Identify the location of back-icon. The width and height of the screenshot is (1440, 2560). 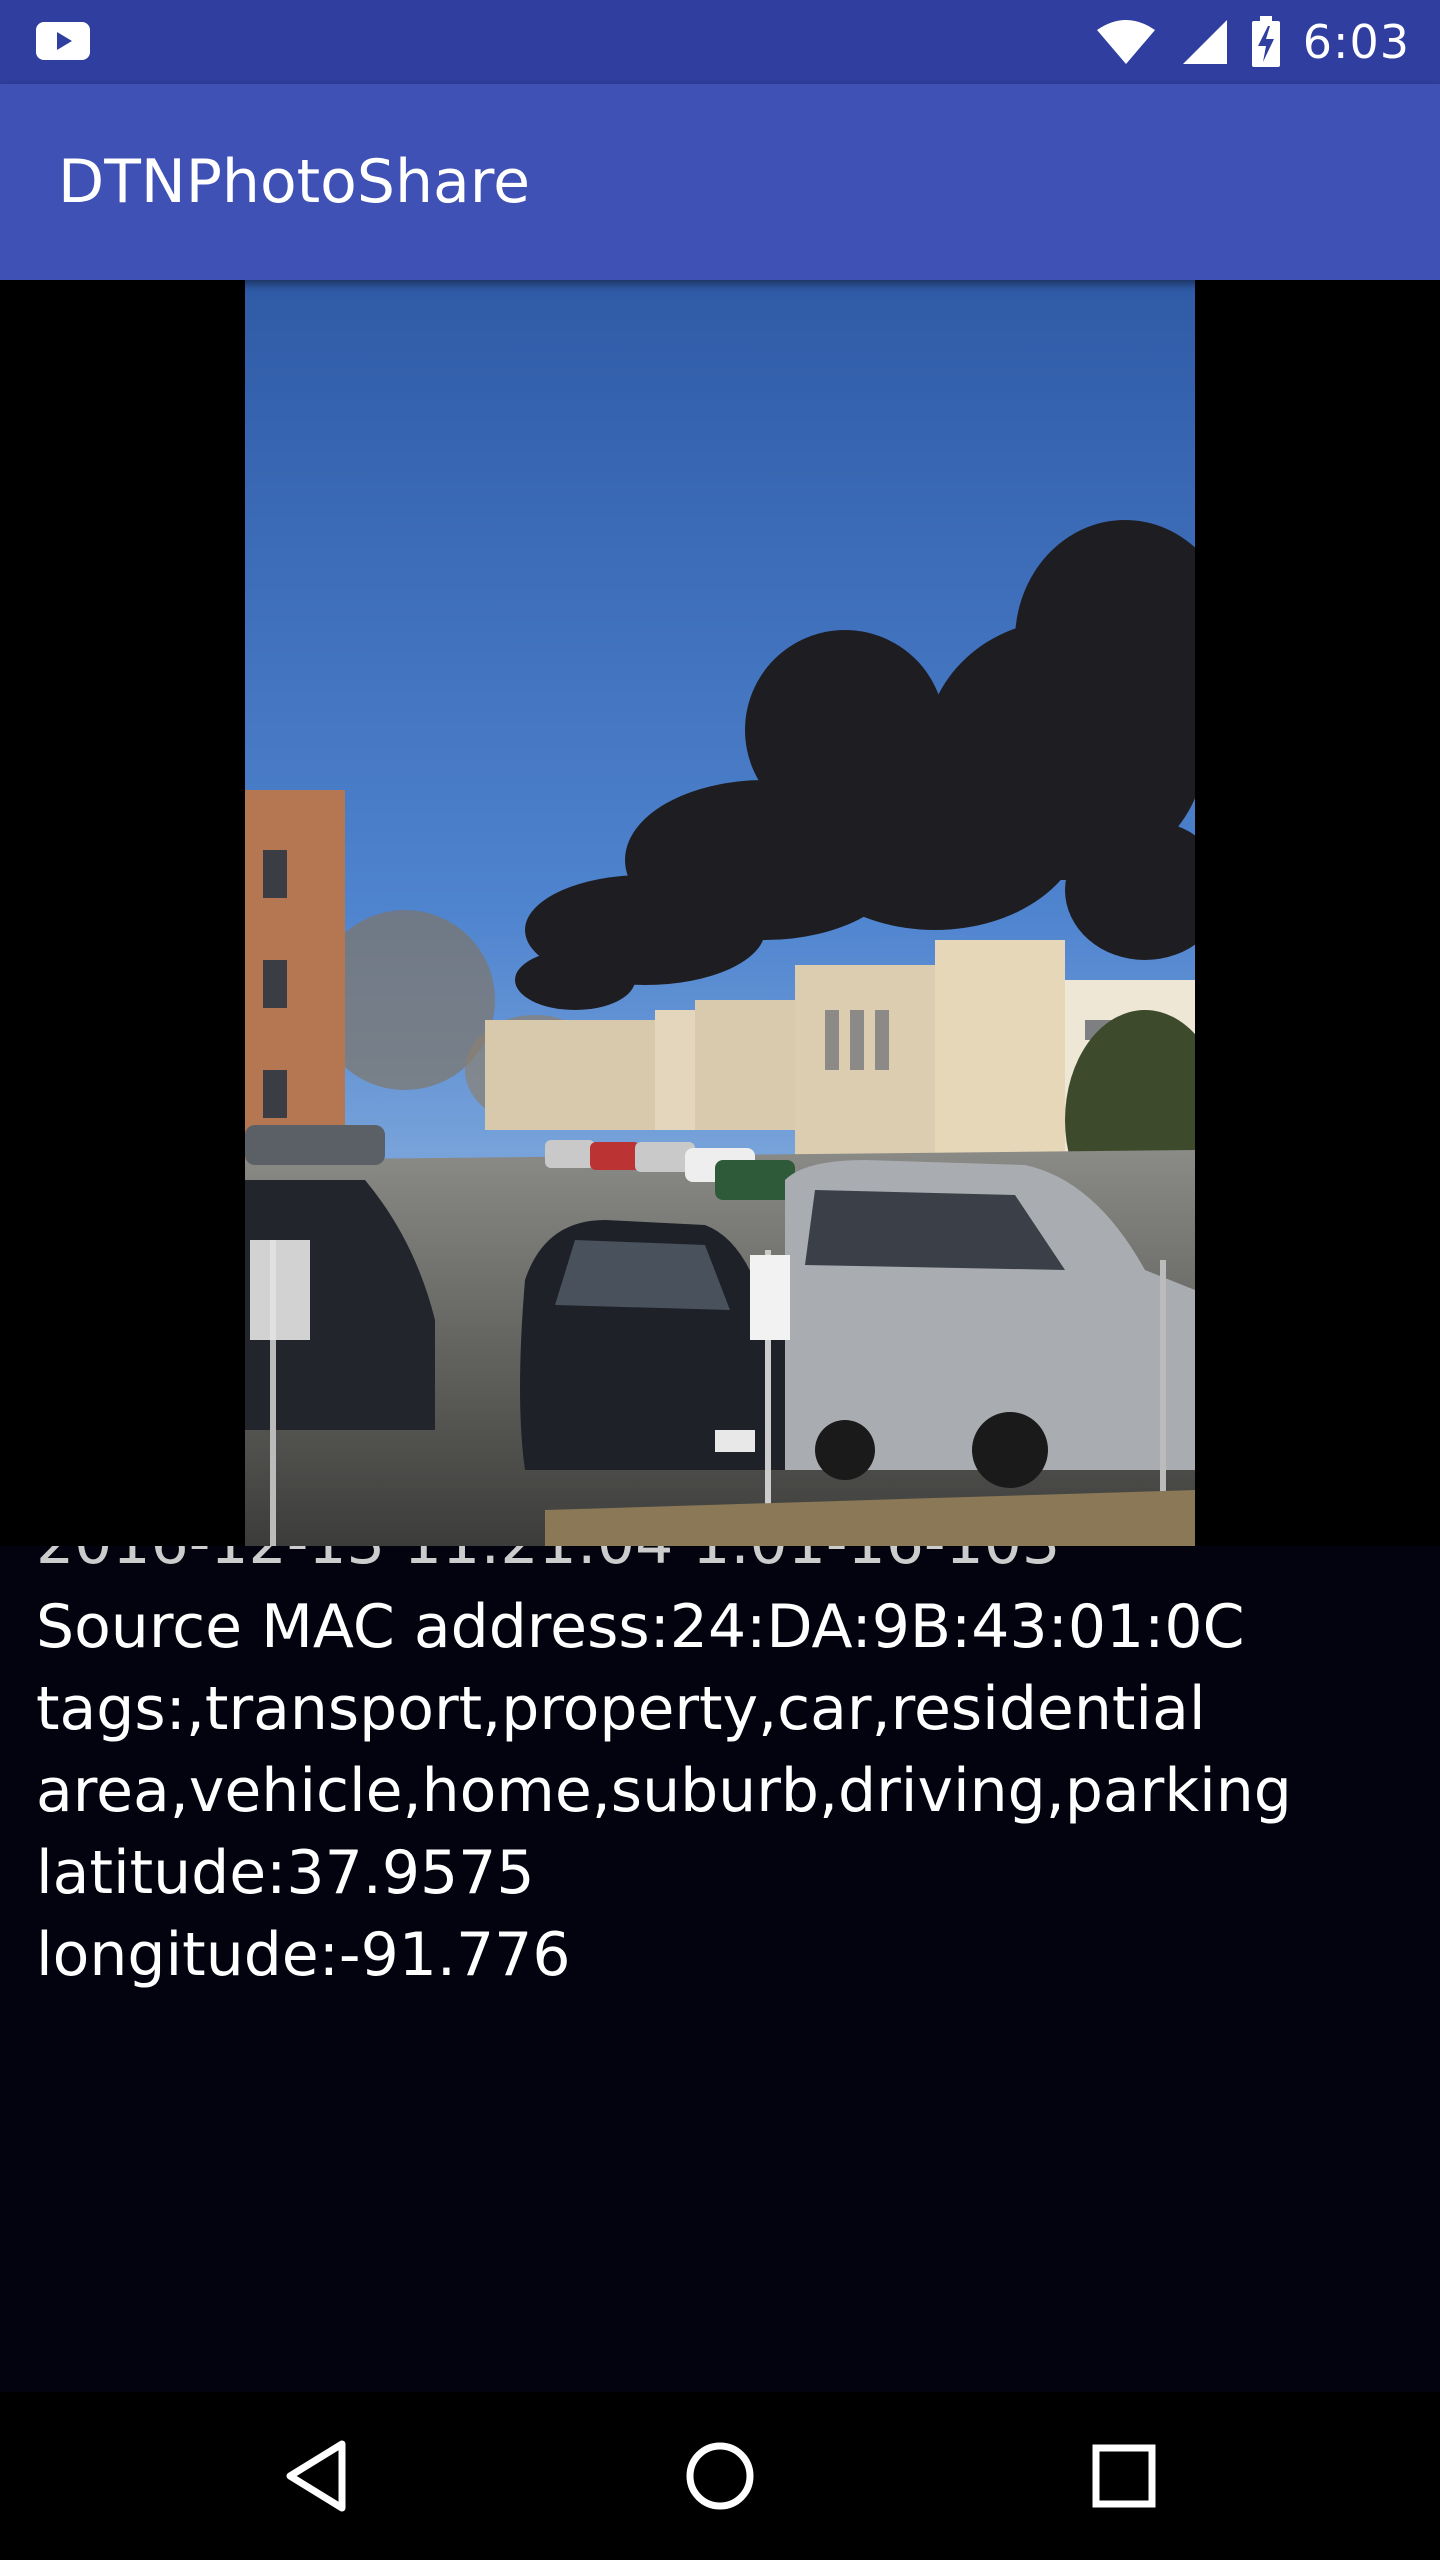
(318, 2476).